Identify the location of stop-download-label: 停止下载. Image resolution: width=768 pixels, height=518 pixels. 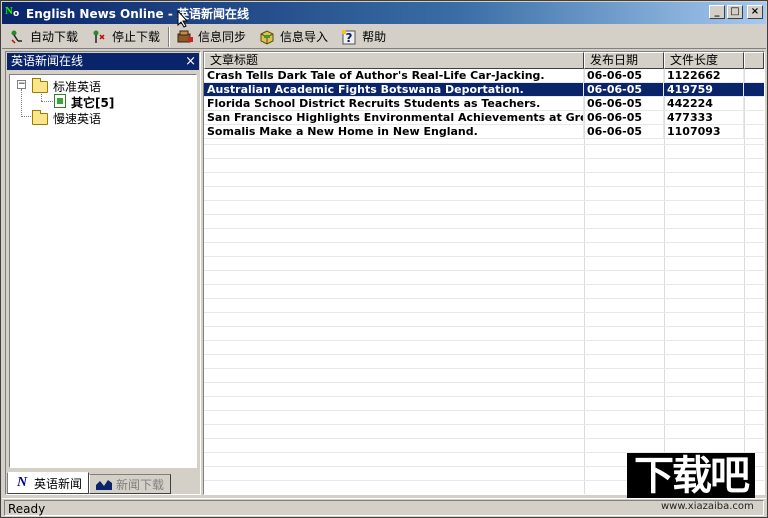
(136, 37).